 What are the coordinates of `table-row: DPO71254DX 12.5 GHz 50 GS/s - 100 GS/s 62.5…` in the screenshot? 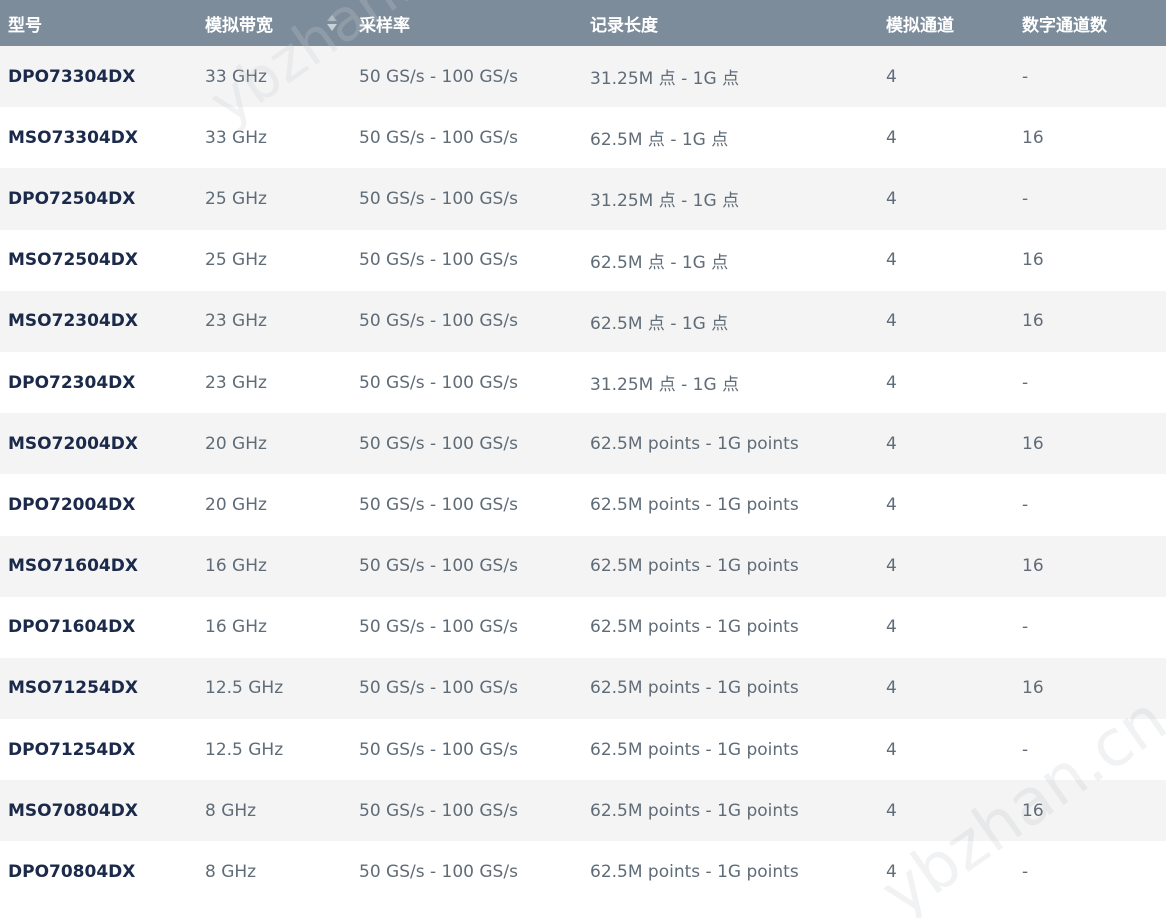 It's located at (583, 750).